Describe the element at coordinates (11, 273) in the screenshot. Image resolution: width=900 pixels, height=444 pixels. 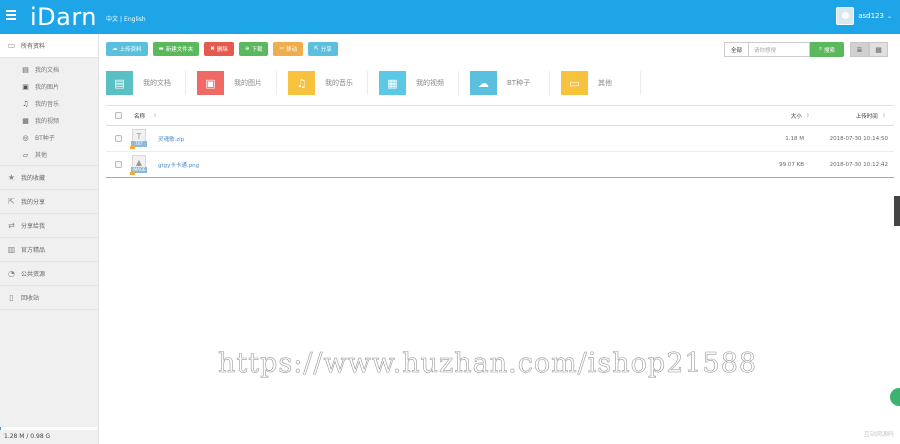
I see `rss-icon: ◔` at that location.